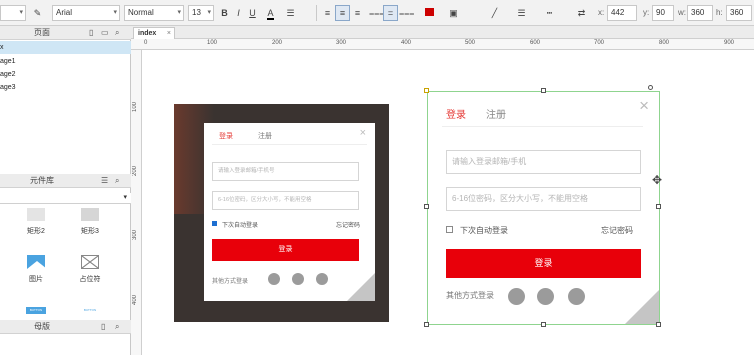 The width and height of the screenshot is (754, 355). I want to click on masters-search-icon: ⌕, so click(117, 327).